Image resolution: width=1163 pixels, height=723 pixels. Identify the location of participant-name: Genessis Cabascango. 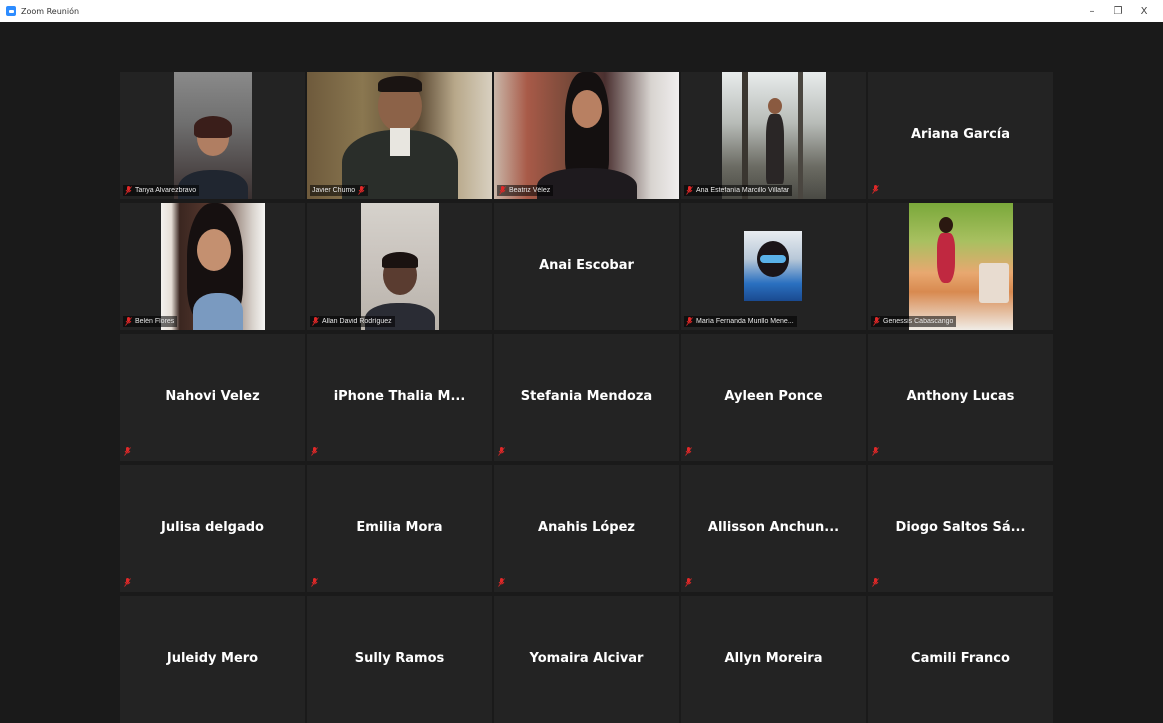
(918, 321).